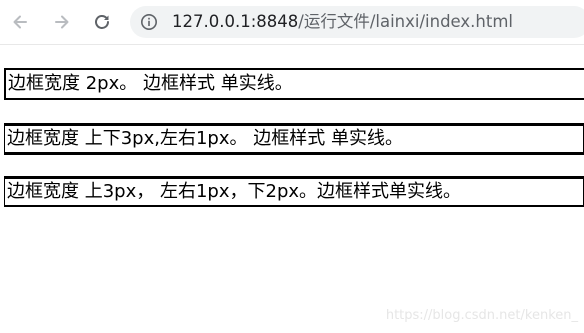 This screenshot has width=584, height=333. I want to click on watermark: https://blog.csdn.net/kenken_, so click(481, 315).